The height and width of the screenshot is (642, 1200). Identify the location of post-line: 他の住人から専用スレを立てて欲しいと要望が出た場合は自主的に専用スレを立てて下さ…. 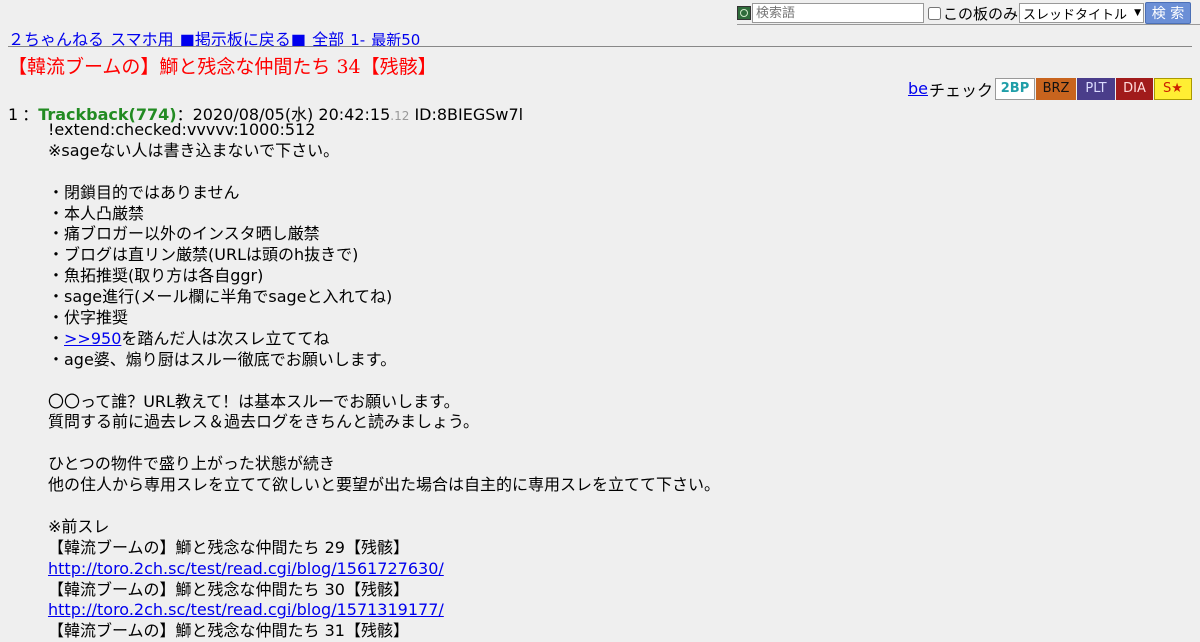
(384, 485).